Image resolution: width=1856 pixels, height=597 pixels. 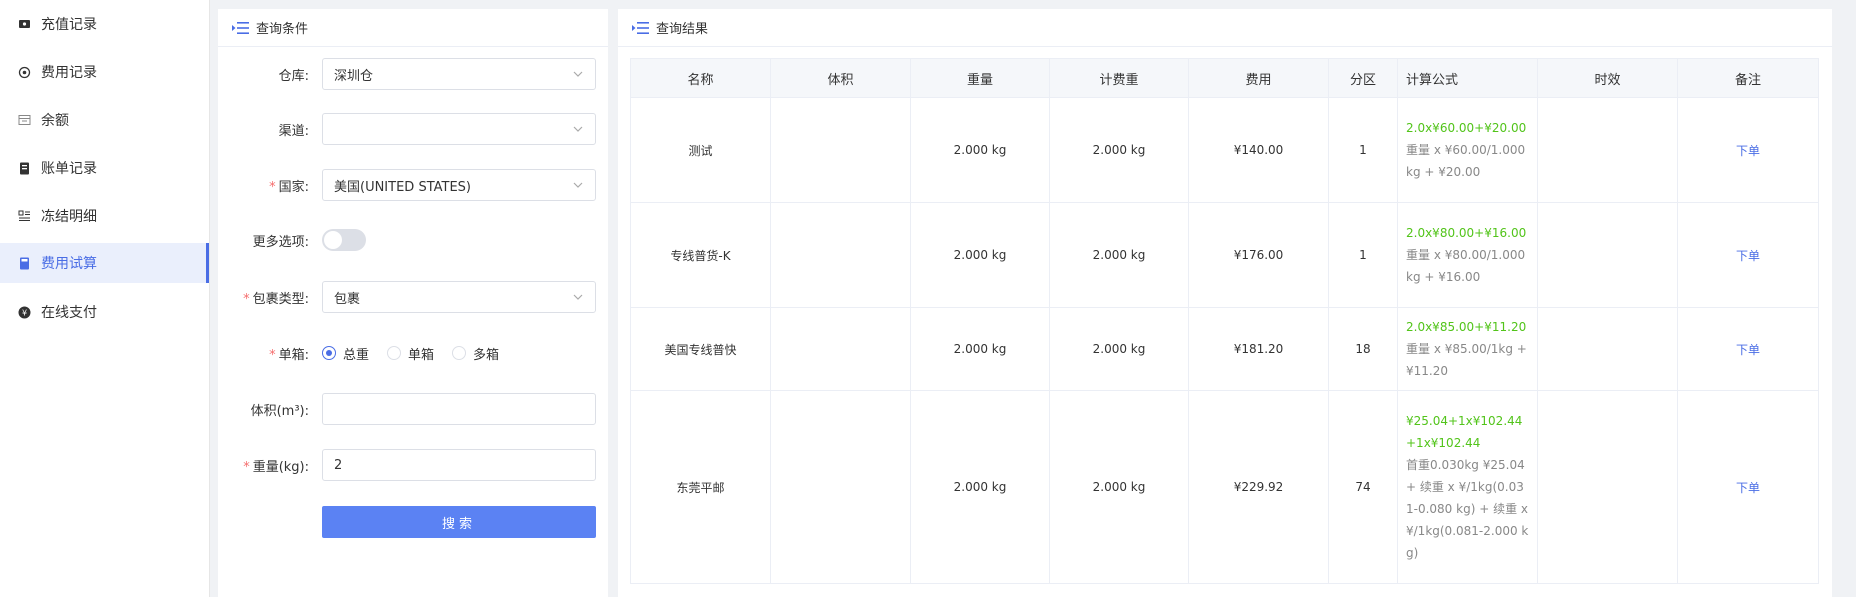 I want to click on package-type-value: 包裹, so click(x=347, y=299).